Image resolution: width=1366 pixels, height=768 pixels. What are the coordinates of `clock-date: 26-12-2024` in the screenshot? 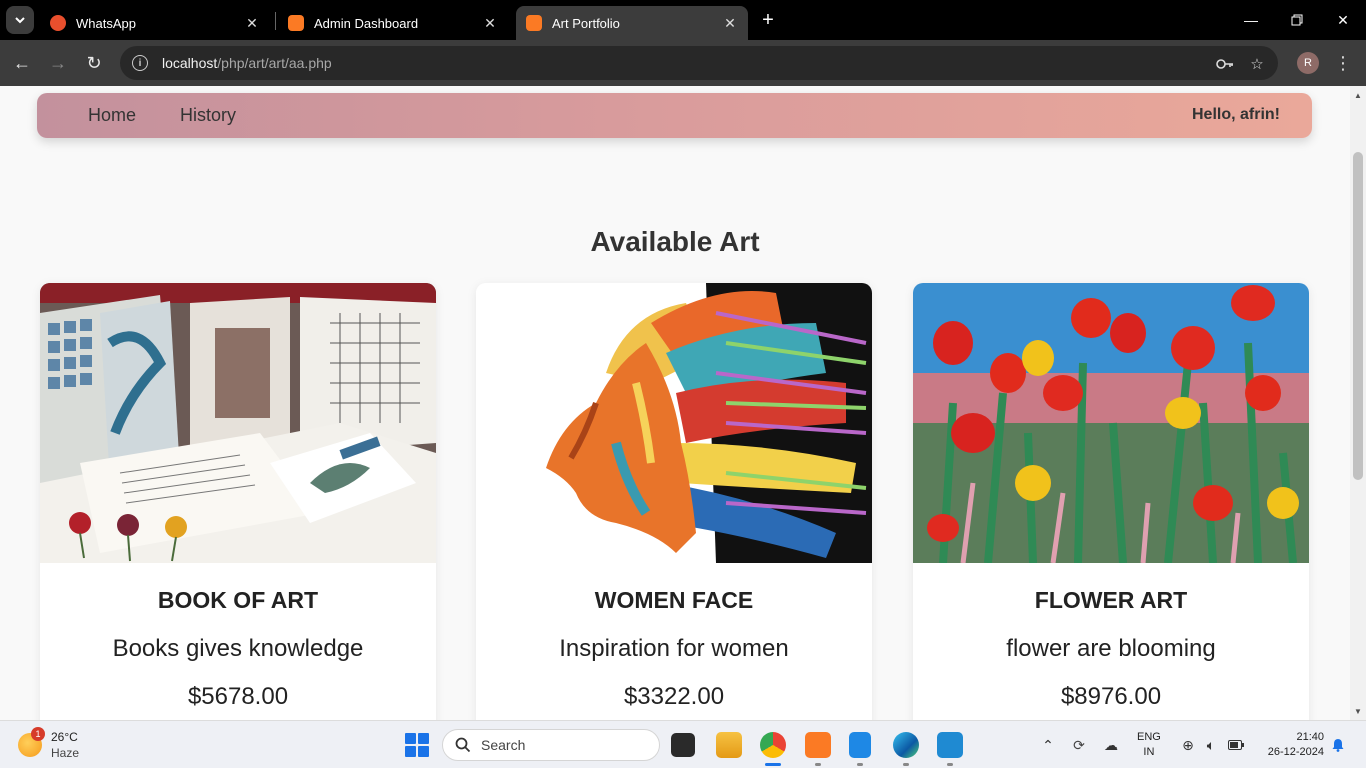 It's located at (1295, 752).